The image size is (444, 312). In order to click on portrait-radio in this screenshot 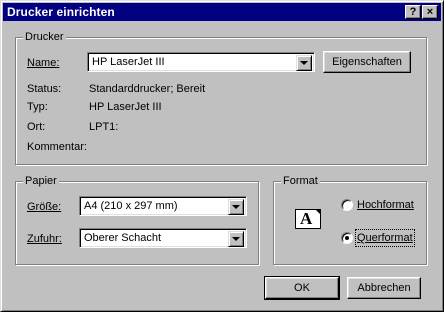, I will do `click(347, 205)`.